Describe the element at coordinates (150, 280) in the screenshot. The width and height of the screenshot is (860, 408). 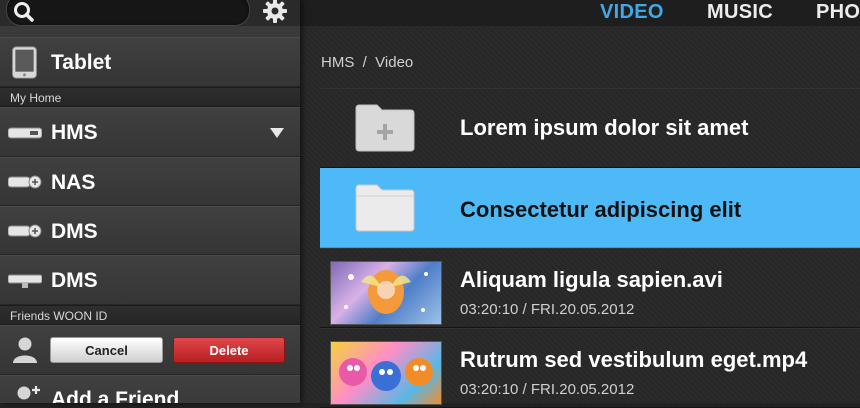
I see `device-item-dms-2: DMS` at that location.